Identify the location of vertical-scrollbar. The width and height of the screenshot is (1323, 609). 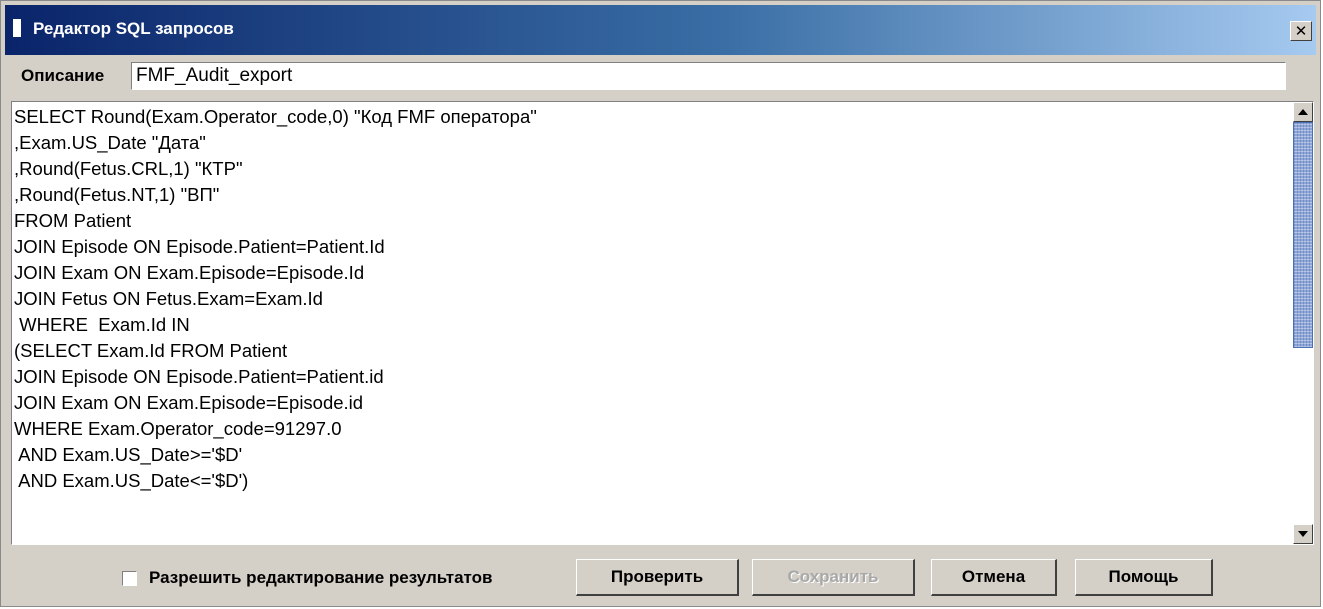
(1303, 323).